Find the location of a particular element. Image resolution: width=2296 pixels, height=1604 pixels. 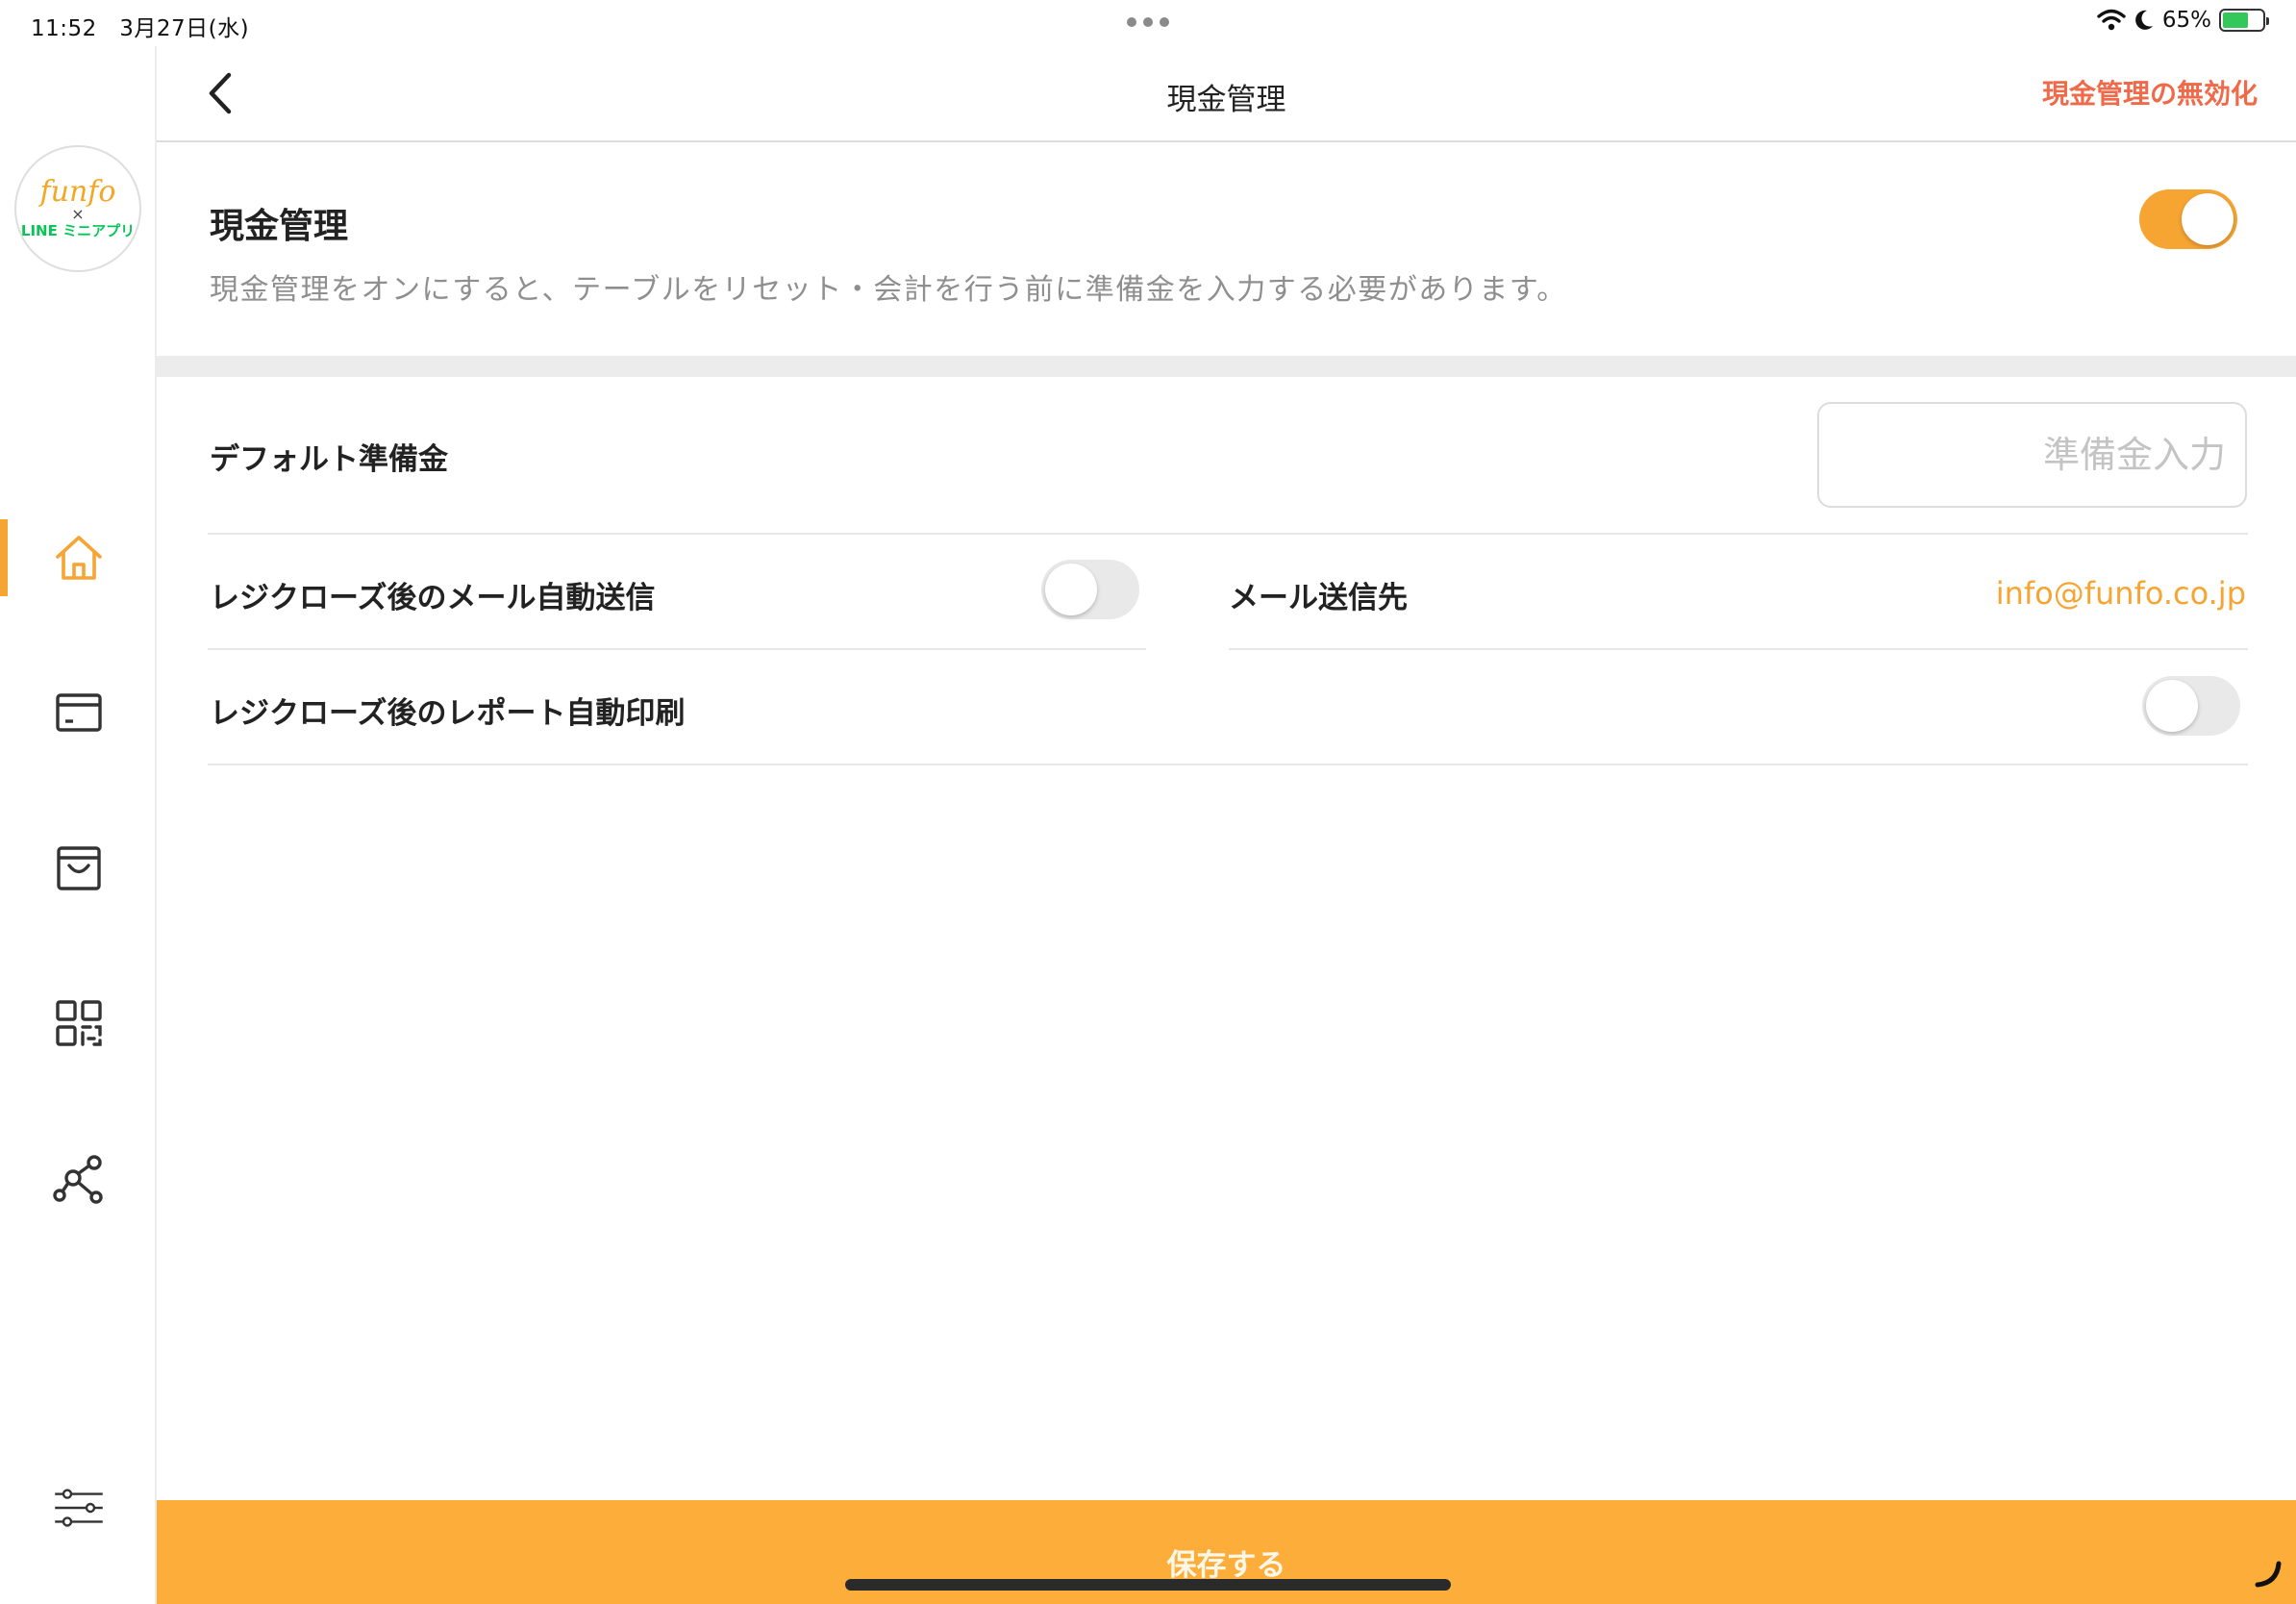

multitasking-dots-icon is located at coordinates (1148, 22).